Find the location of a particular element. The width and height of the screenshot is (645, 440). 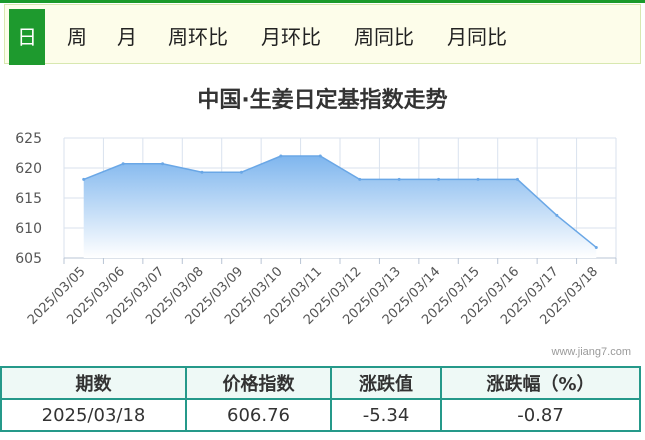

header-price-index: 价格指数 is located at coordinates (258, 383).